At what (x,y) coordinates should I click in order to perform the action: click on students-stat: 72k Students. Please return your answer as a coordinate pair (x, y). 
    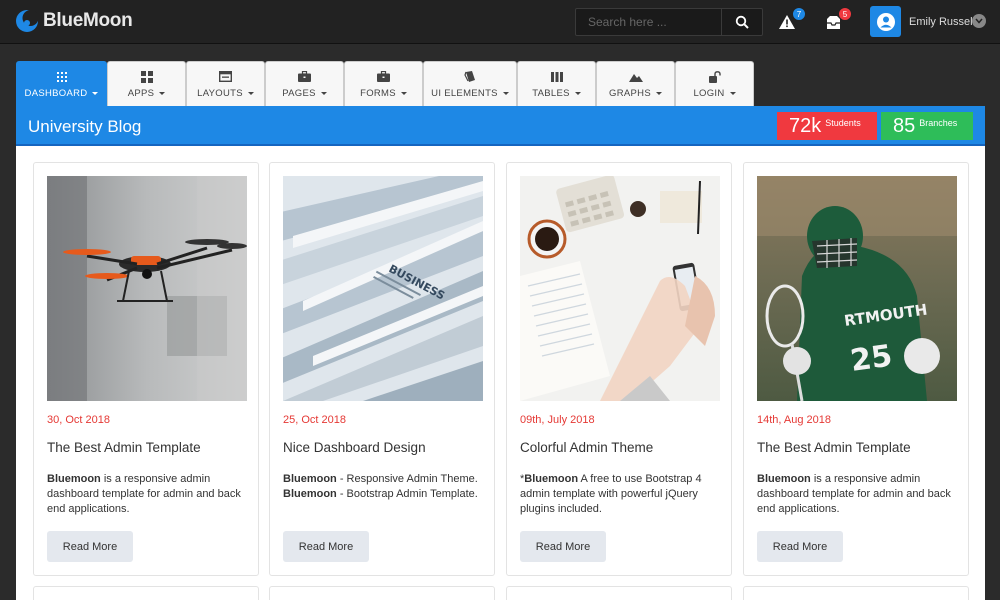
    Looking at the image, I should click on (827, 126).